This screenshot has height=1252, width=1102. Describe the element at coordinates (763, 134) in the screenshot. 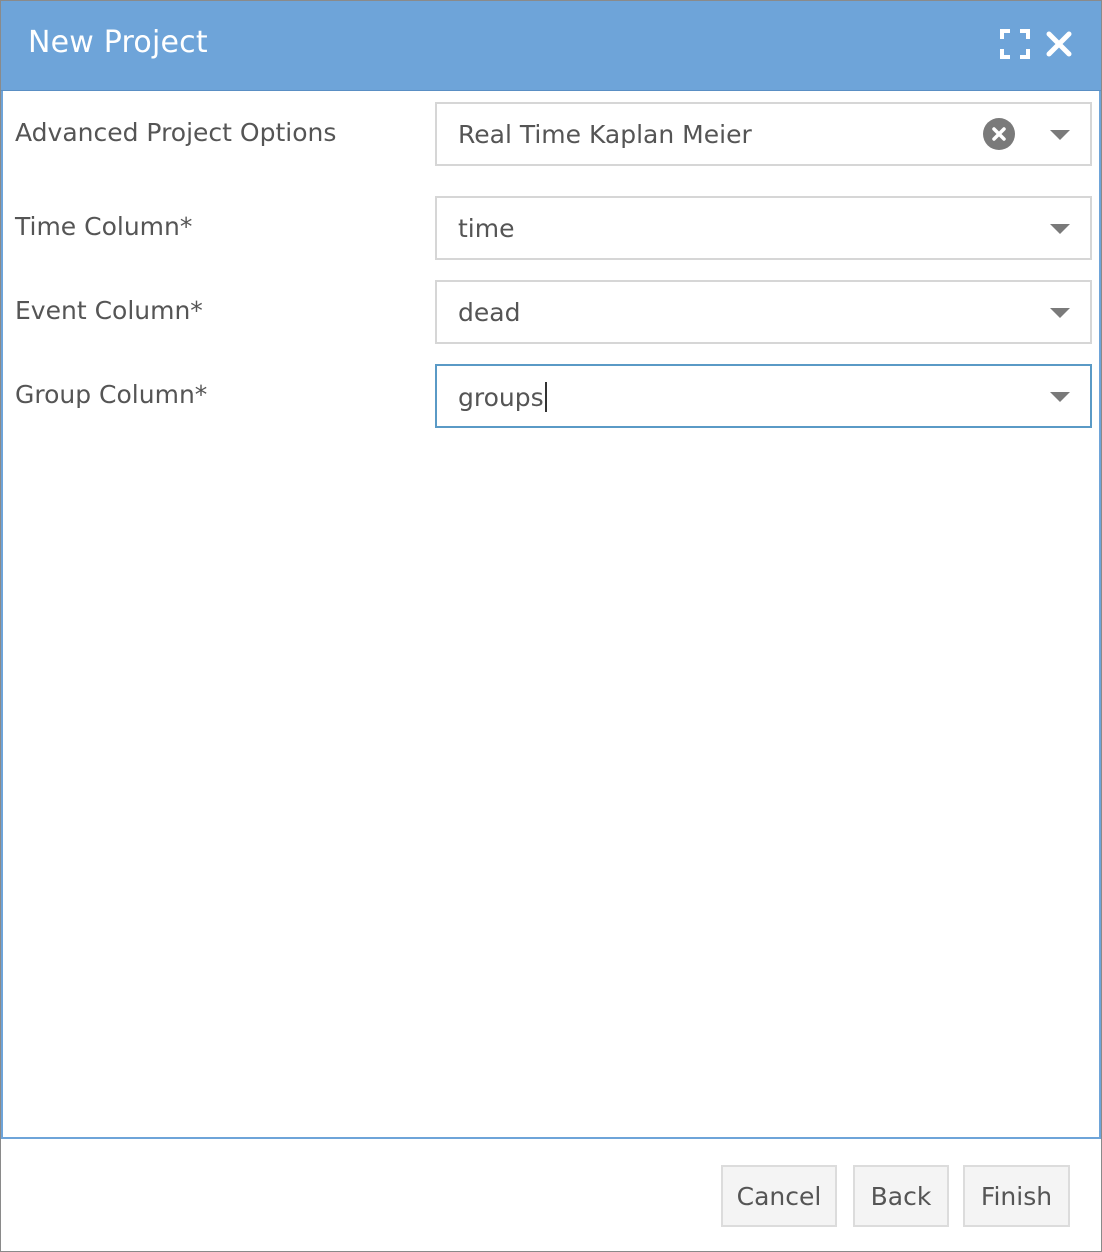

I see `advanced-options-select: Real Time Kaplan Meier` at that location.